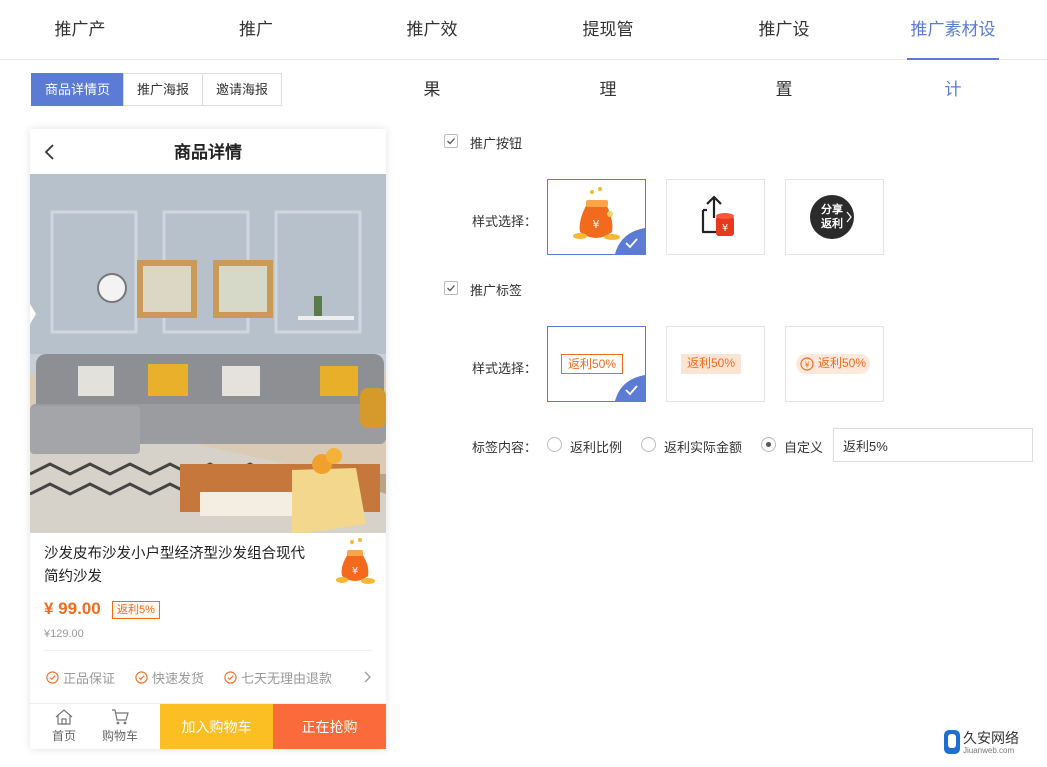  What do you see at coordinates (803, 446) in the screenshot?
I see `radio-custom-label: 自定义` at bounding box center [803, 446].